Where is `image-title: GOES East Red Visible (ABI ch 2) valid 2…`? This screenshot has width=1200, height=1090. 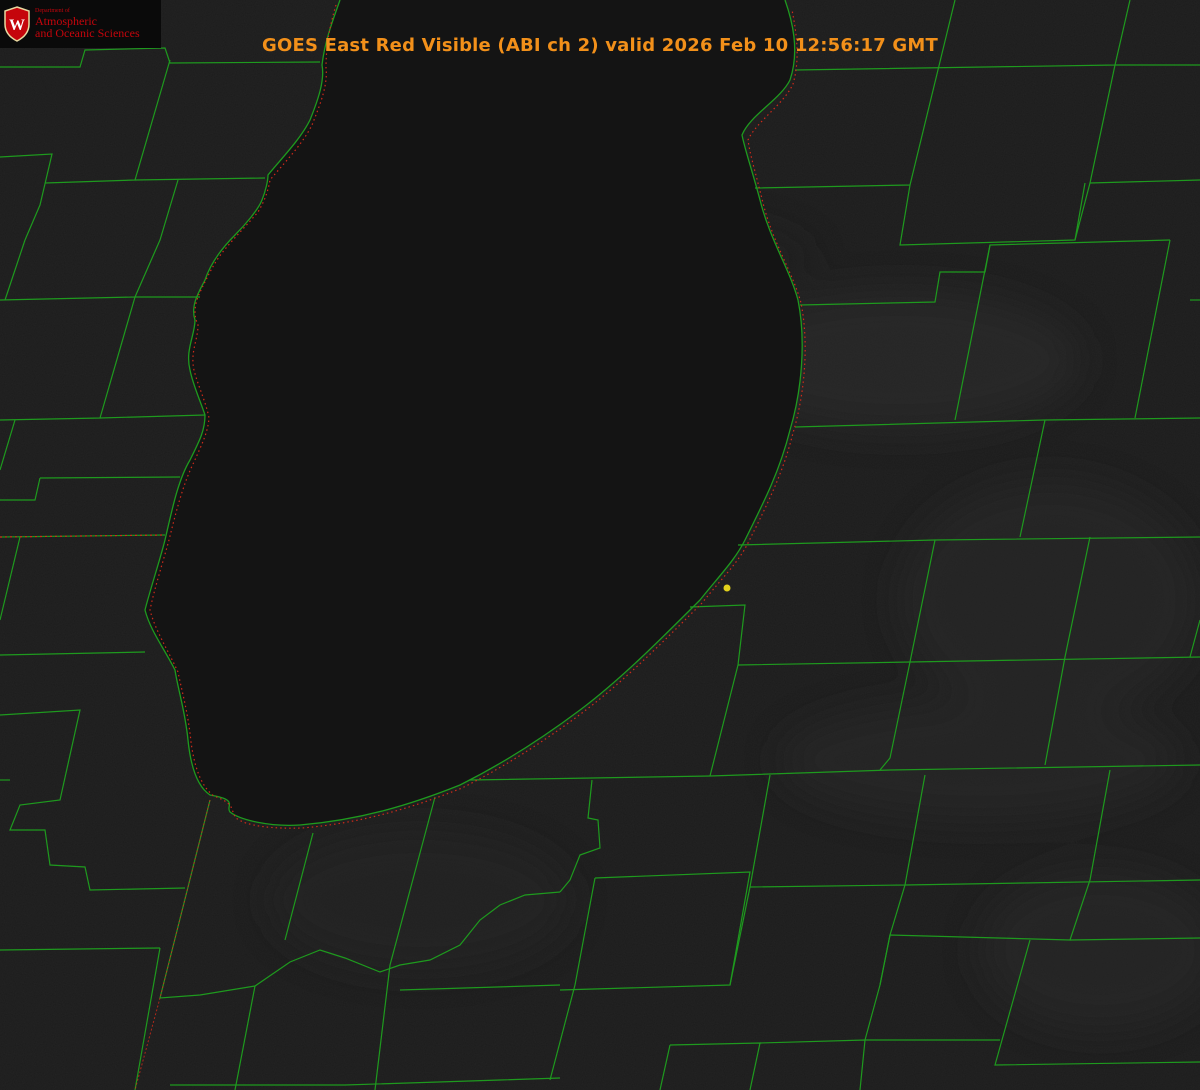 image-title: GOES East Red Visible (ABI ch 2) valid 2… is located at coordinates (599, 45).